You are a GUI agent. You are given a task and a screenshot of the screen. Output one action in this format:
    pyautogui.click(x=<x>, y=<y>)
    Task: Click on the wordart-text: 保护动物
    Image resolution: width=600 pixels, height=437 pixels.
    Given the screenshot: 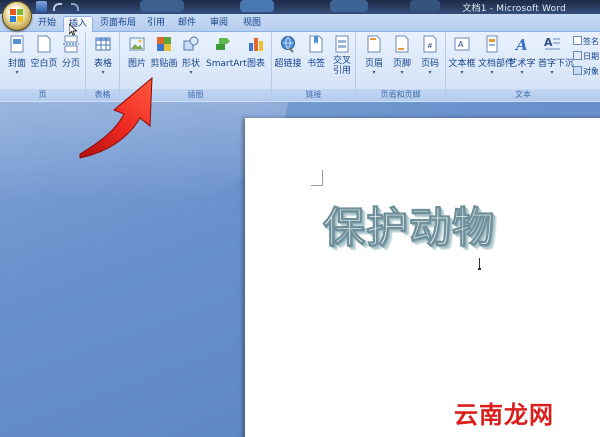 What is the action you would take?
    pyautogui.click(x=408, y=224)
    